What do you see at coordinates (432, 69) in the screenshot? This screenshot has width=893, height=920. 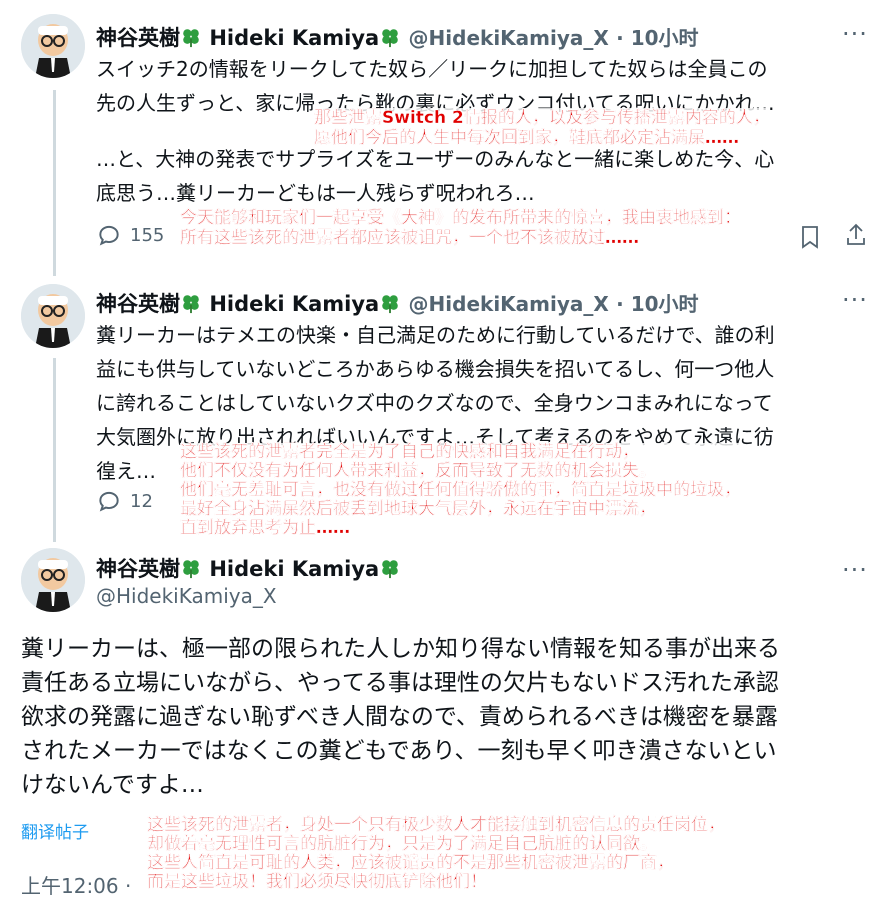 I see `tweet-line: スイッチ2の情報をリークしてた奴ら／リークに加担してた奴らは全員この` at bounding box center [432, 69].